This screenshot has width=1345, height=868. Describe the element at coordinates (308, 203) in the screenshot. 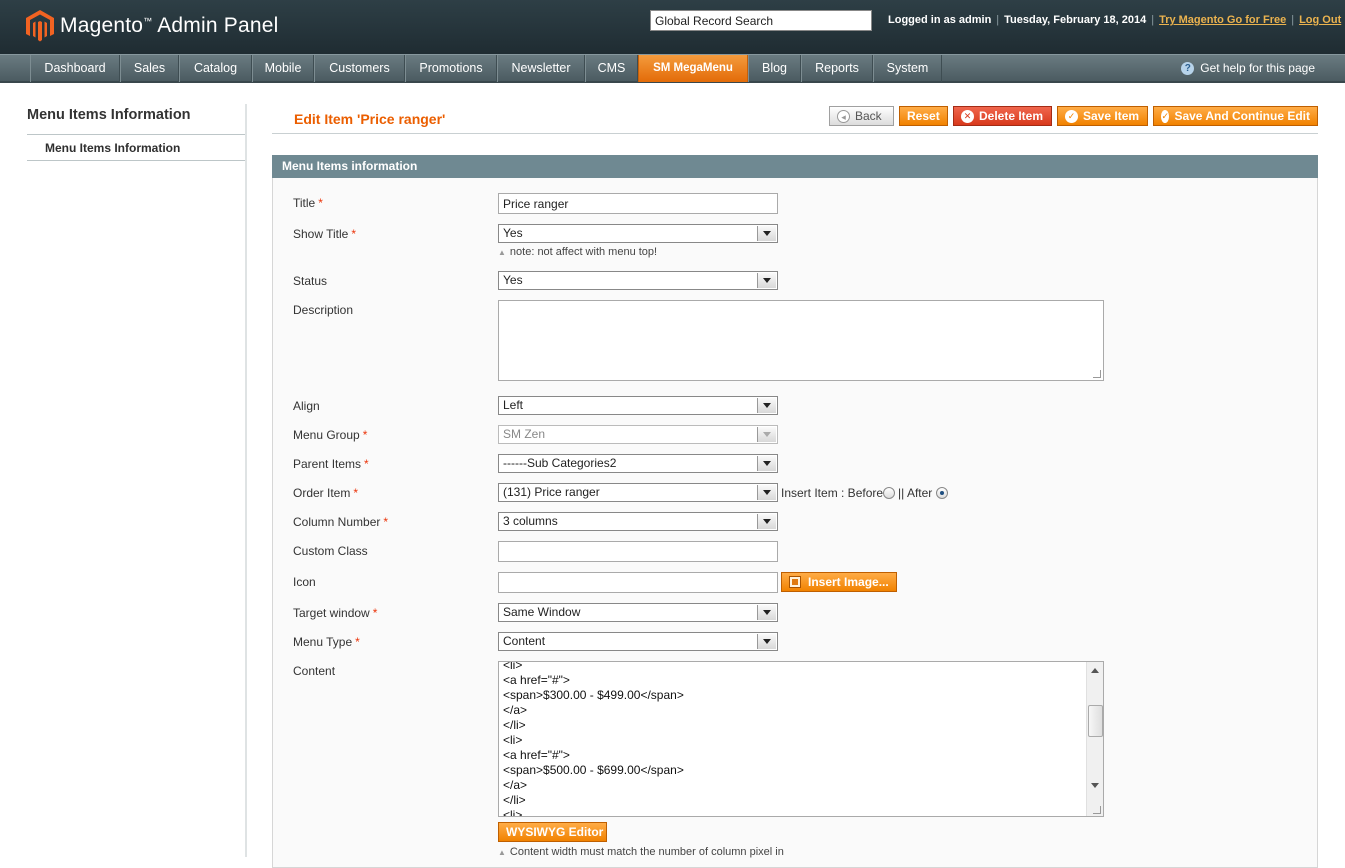

I see `title-label: Title *` at that location.